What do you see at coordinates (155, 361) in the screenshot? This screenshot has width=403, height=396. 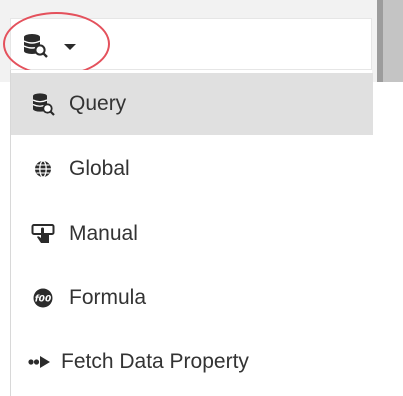 I see `menu-item-label: Fetch Data Property` at bounding box center [155, 361].